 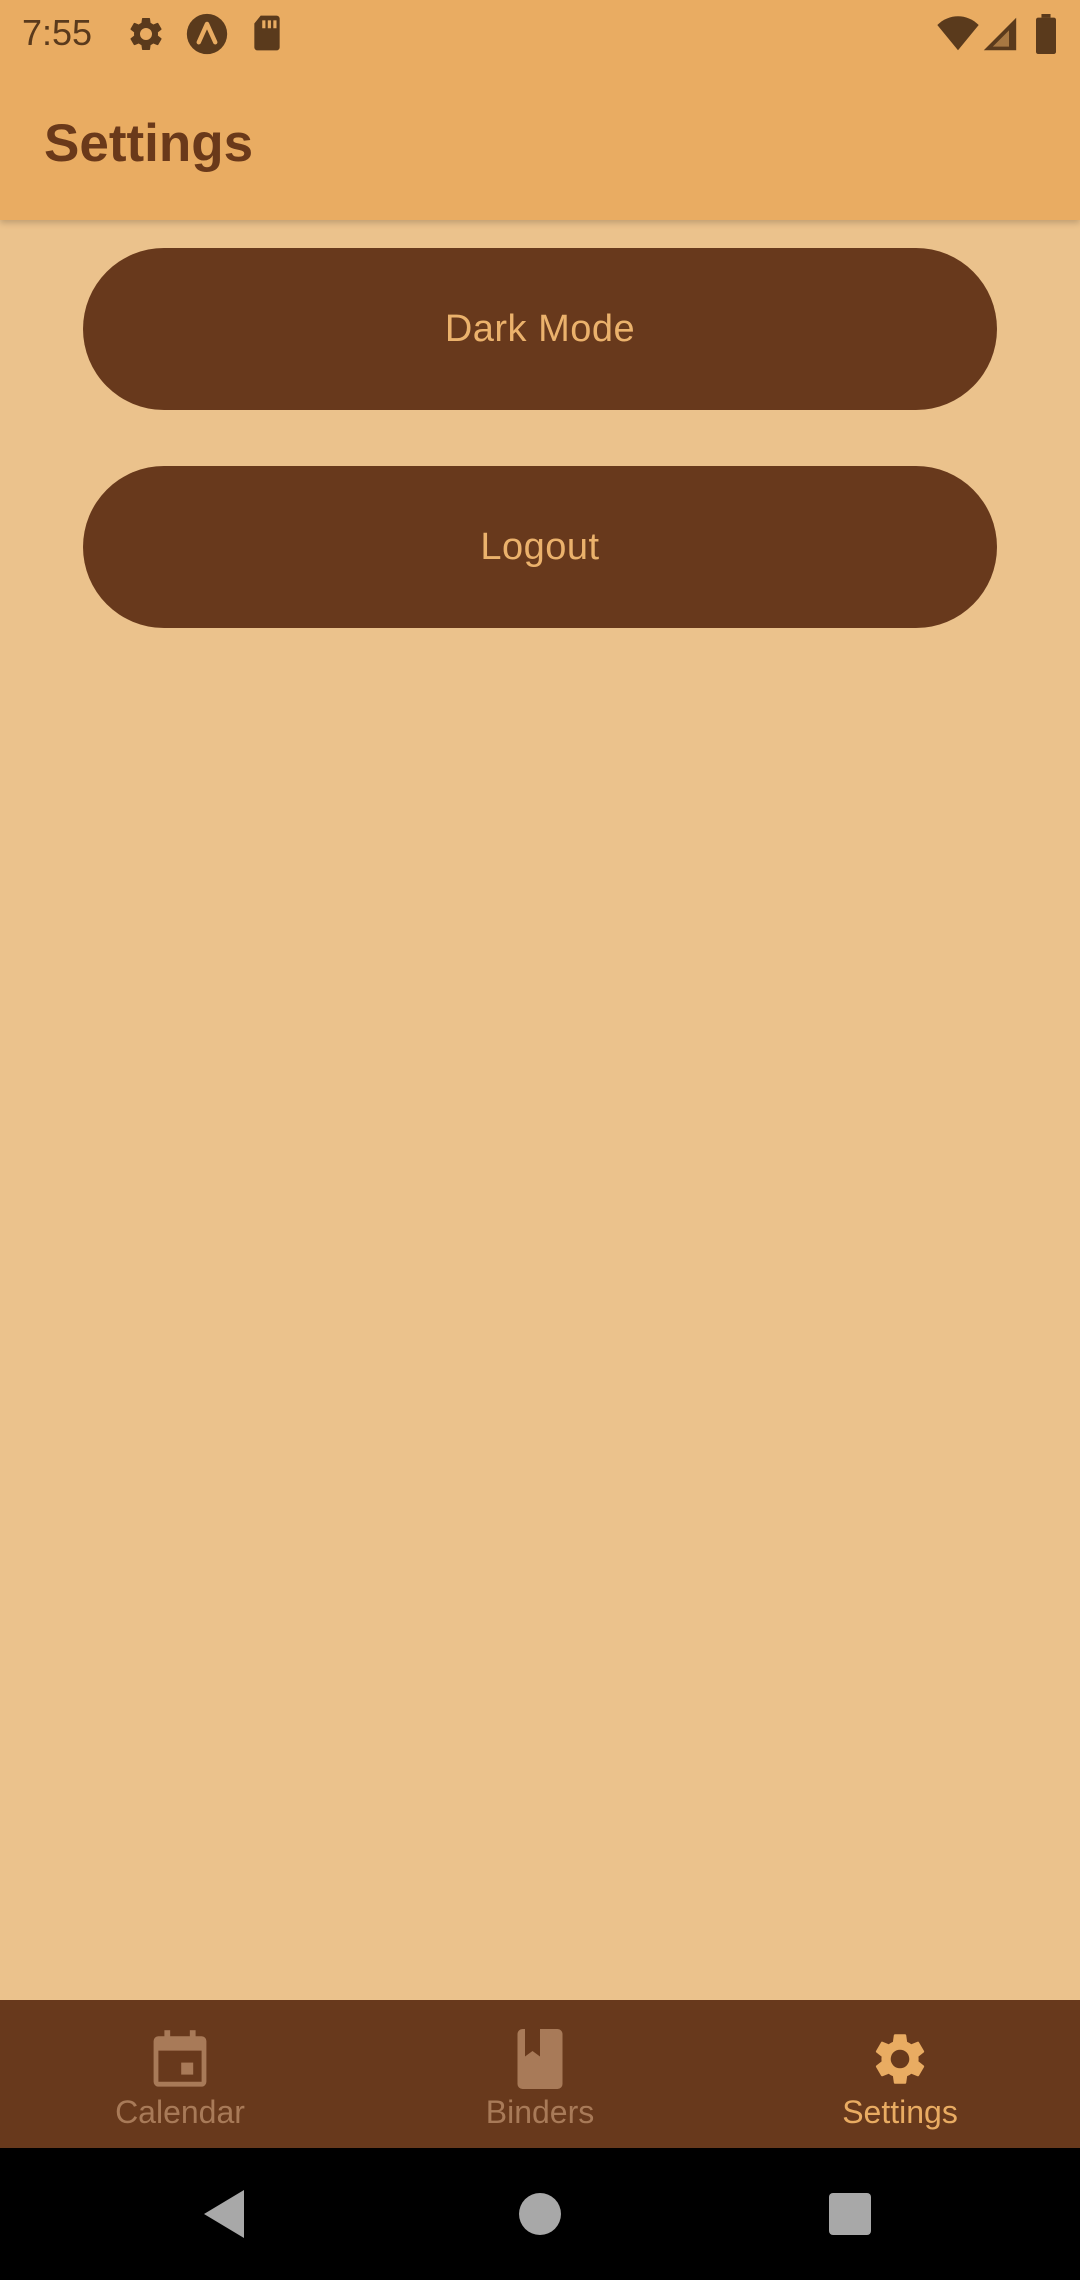 What do you see at coordinates (225, 2216) in the screenshot?
I see `back-icon` at bounding box center [225, 2216].